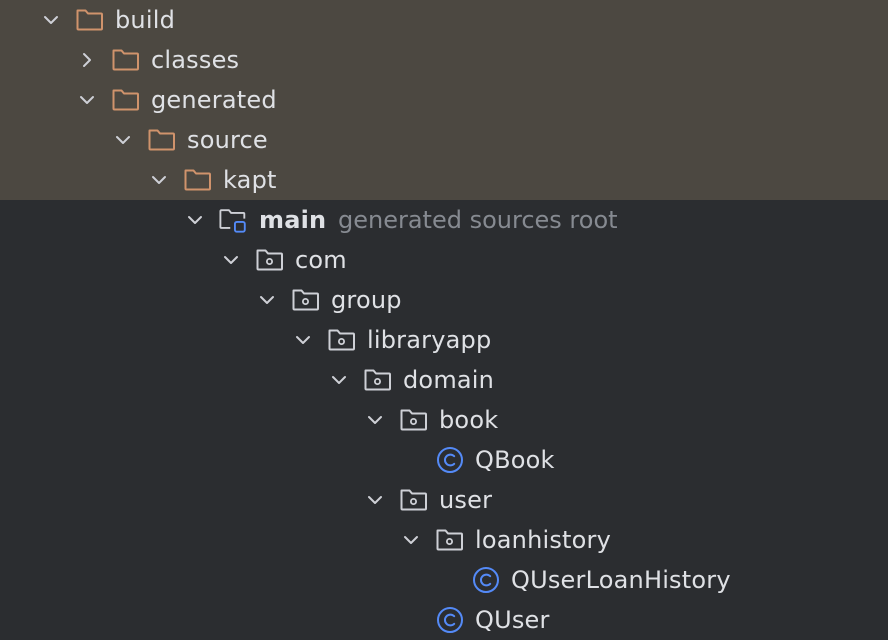 The image size is (888, 640). Describe the element at coordinates (293, 220) in the screenshot. I see `tree-item-label: main` at that location.